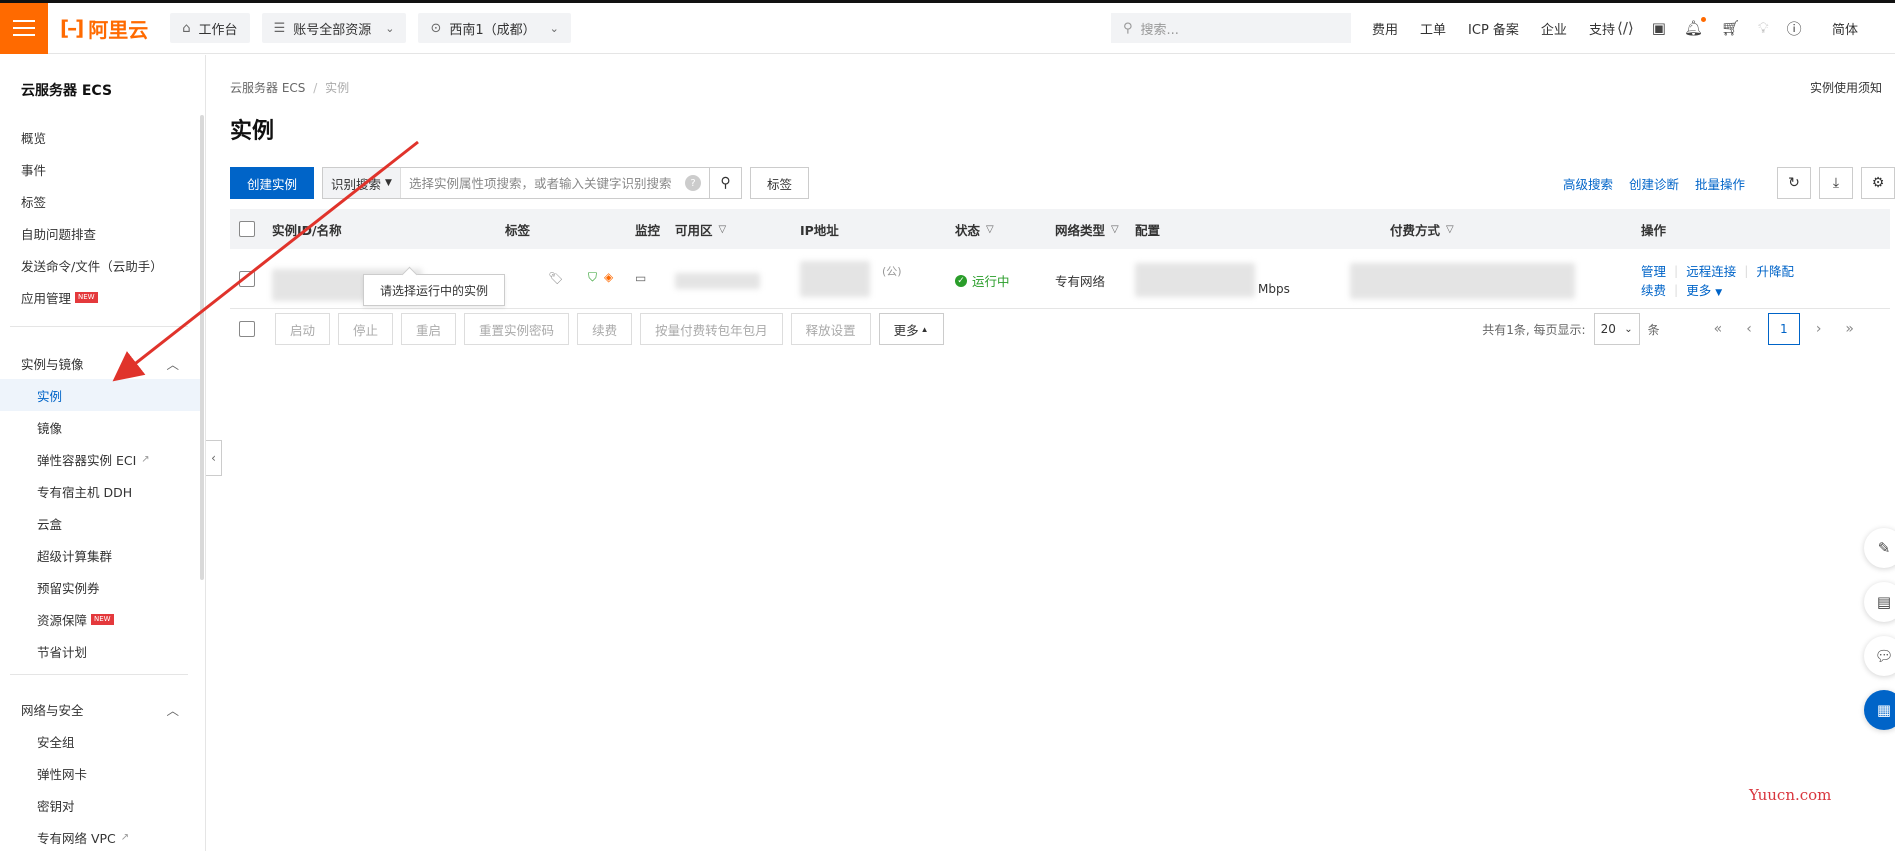  I want to click on refresh-icon: ↻, so click(1794, 183).